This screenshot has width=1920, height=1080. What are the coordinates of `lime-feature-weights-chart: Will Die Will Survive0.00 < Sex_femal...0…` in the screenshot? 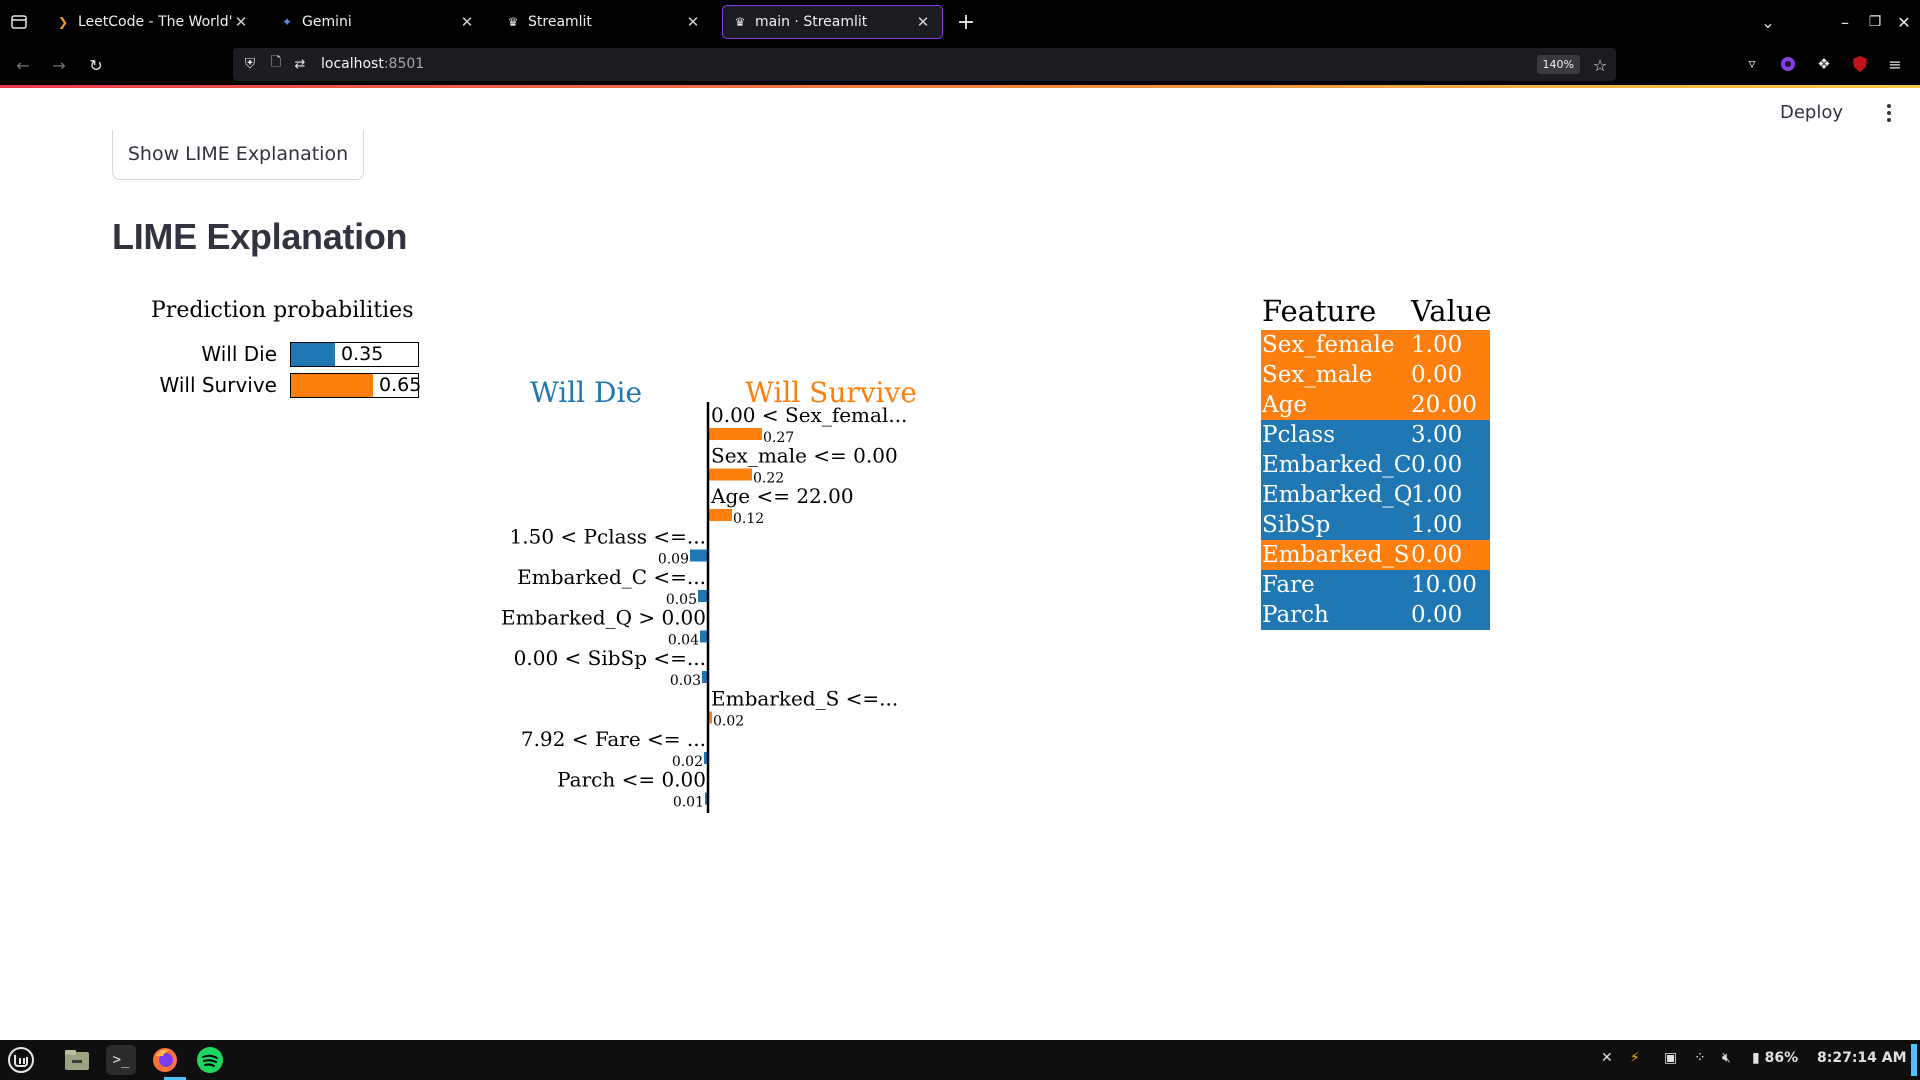 It's located at (709, 594).